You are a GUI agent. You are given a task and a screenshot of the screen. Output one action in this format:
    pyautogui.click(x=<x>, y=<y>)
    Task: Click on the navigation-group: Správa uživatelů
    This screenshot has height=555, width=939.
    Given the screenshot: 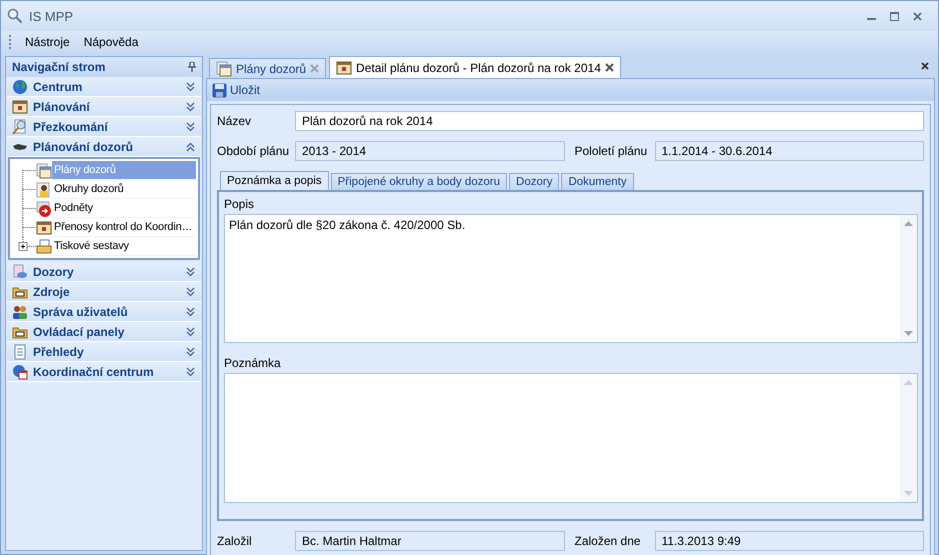 What is the action you would take?
    pyautogui.click(x=104, y=312)
    